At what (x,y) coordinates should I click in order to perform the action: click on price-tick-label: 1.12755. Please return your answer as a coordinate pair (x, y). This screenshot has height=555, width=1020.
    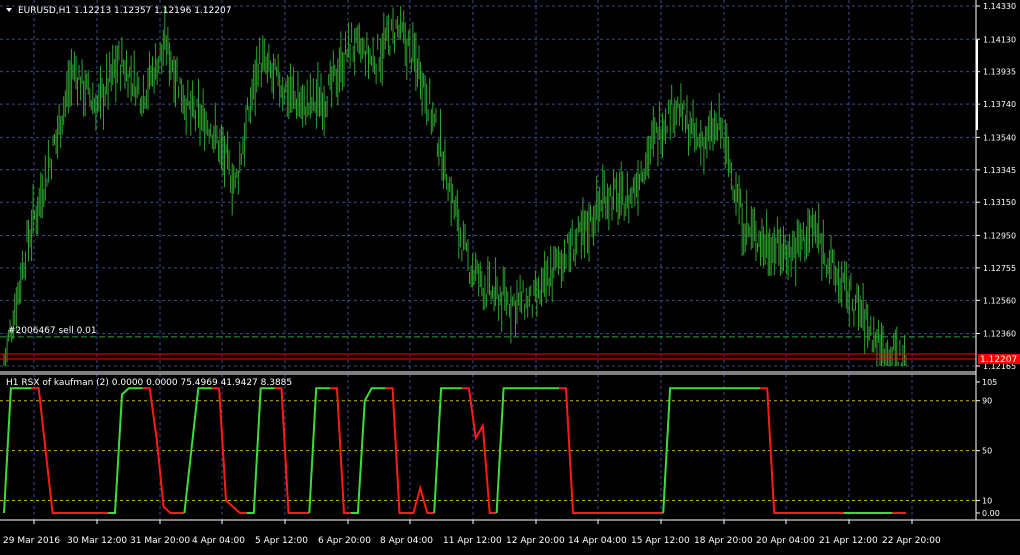
    Looking at the image, I should click on (999, 268).